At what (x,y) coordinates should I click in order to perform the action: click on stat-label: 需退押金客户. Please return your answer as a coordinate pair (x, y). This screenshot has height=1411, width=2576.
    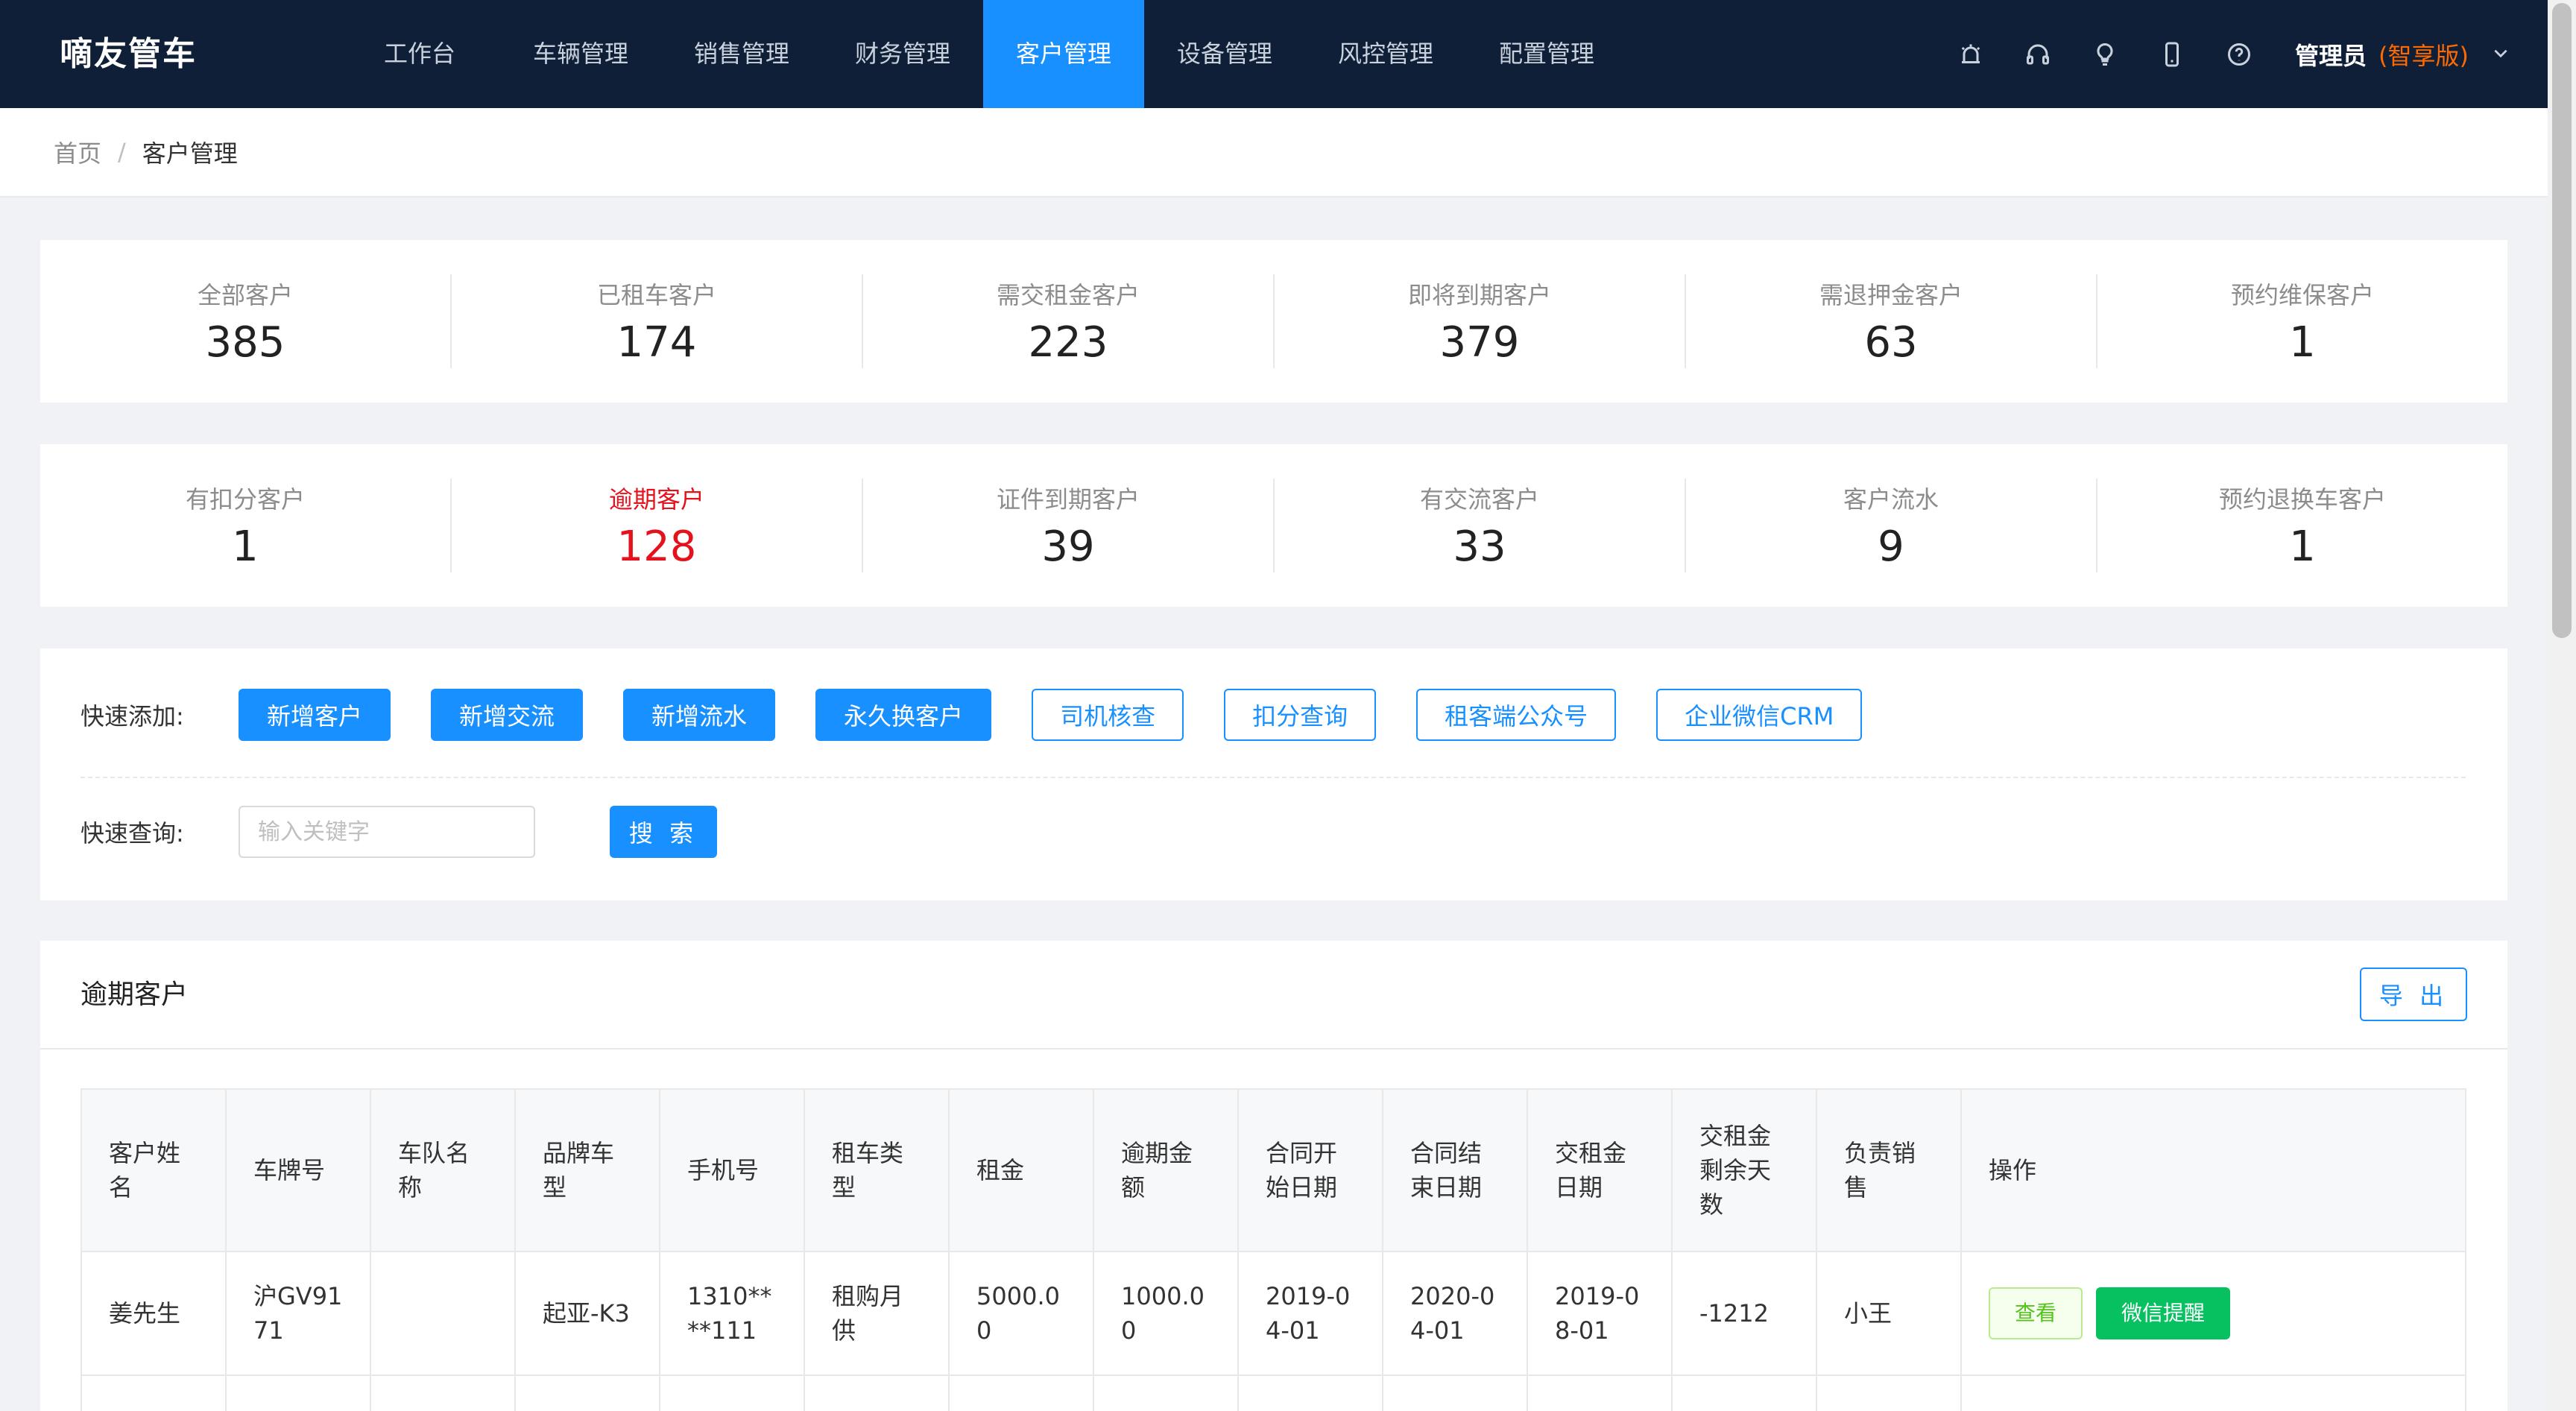
    Looking at the image, I should click on (1891, 294).